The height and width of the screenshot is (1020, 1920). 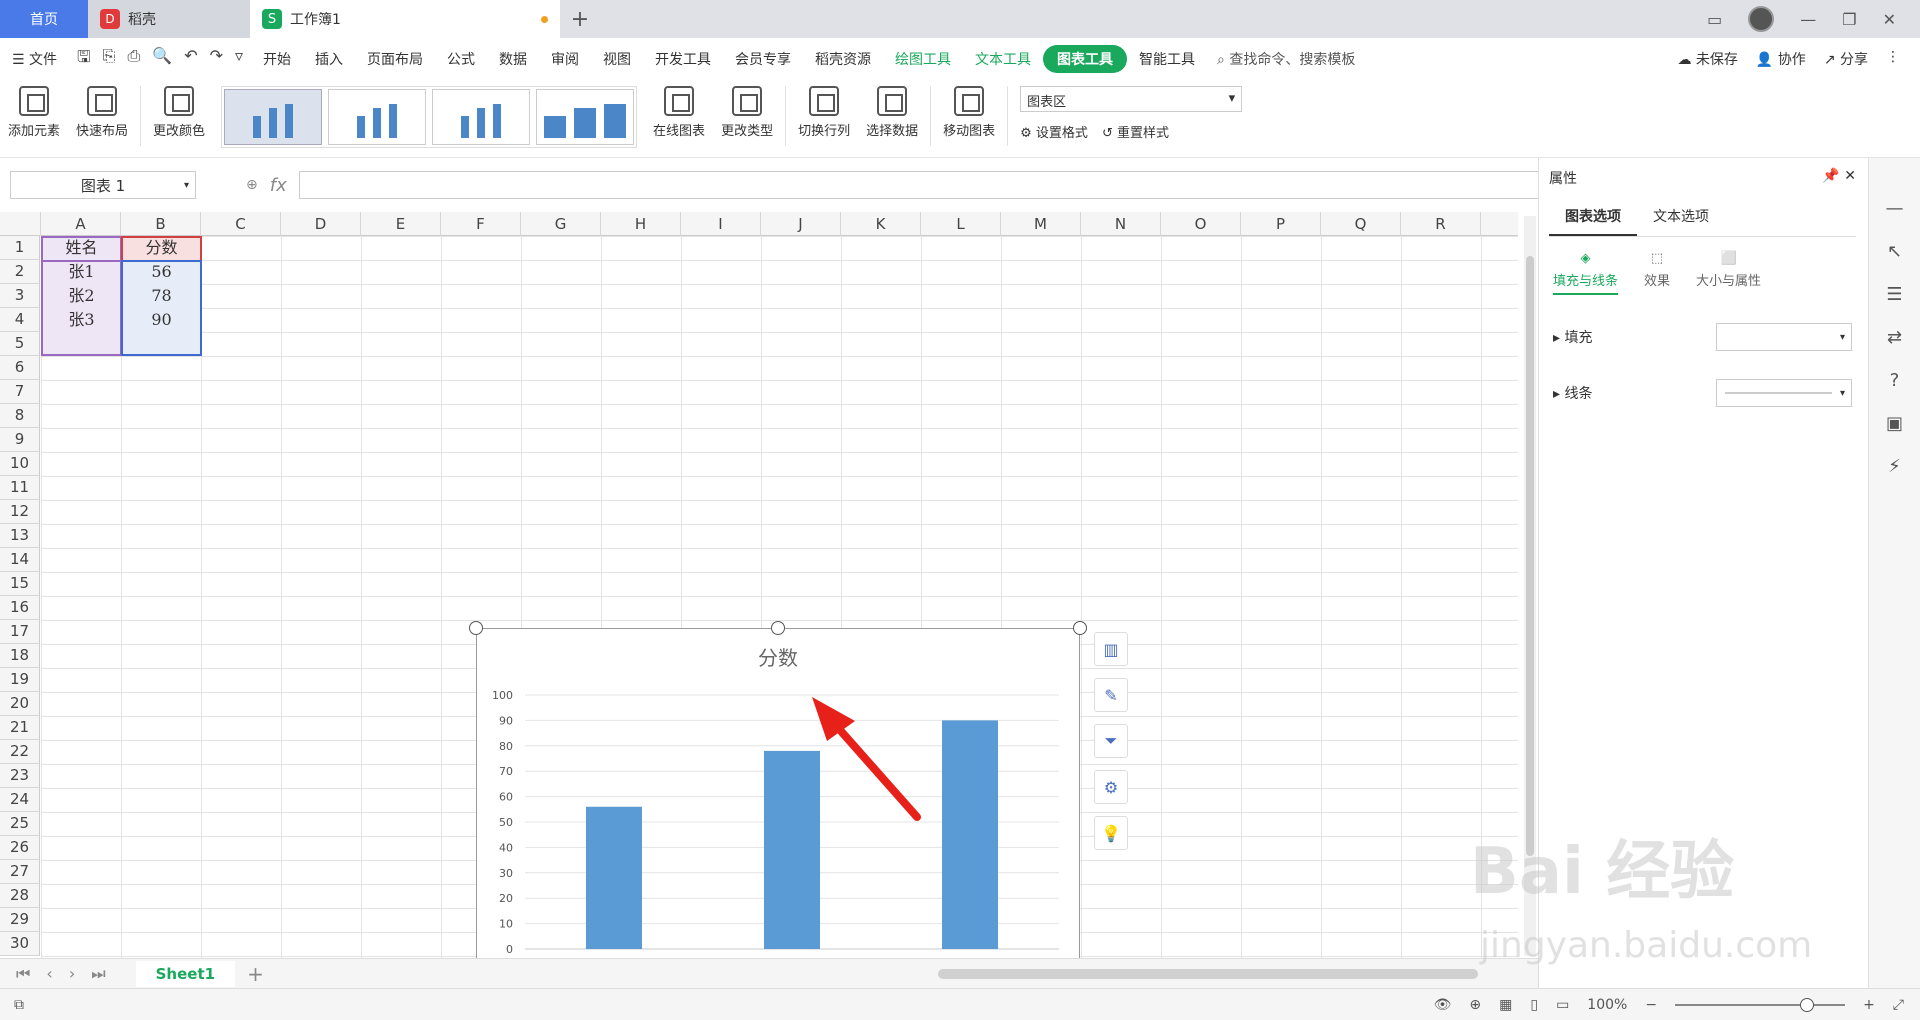 What do you see at coordinates (1201, 224) in the screenshot?
I see `column-header-o: O` at bounding box center [1201, 224].